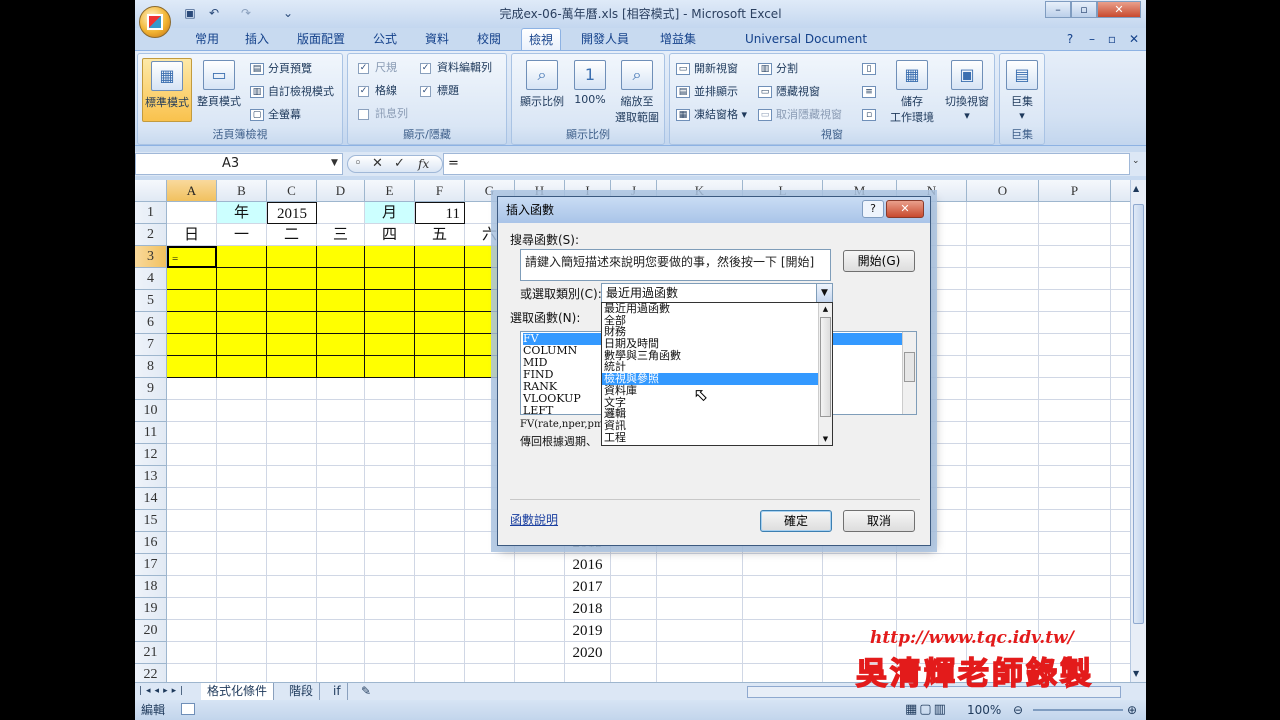  Describe the element at coordinates (341, 631) in the screenshot. I see `cell-d20` at that location.